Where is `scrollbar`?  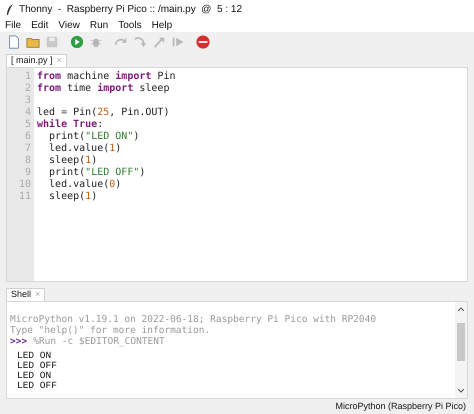 scrollbar is located at coordinates (461, 350).